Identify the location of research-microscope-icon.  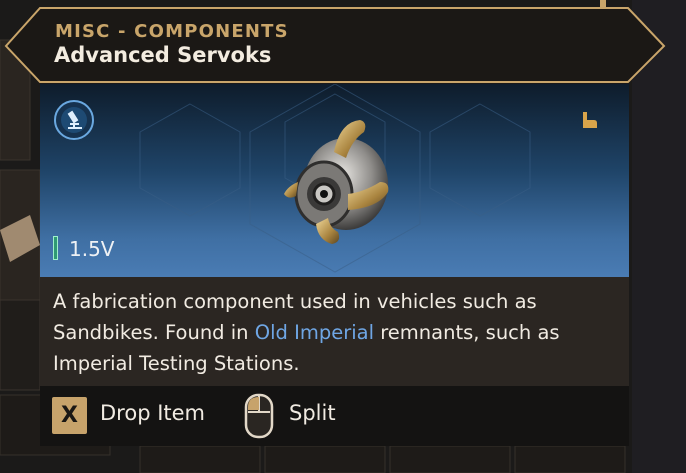
(74, 120).